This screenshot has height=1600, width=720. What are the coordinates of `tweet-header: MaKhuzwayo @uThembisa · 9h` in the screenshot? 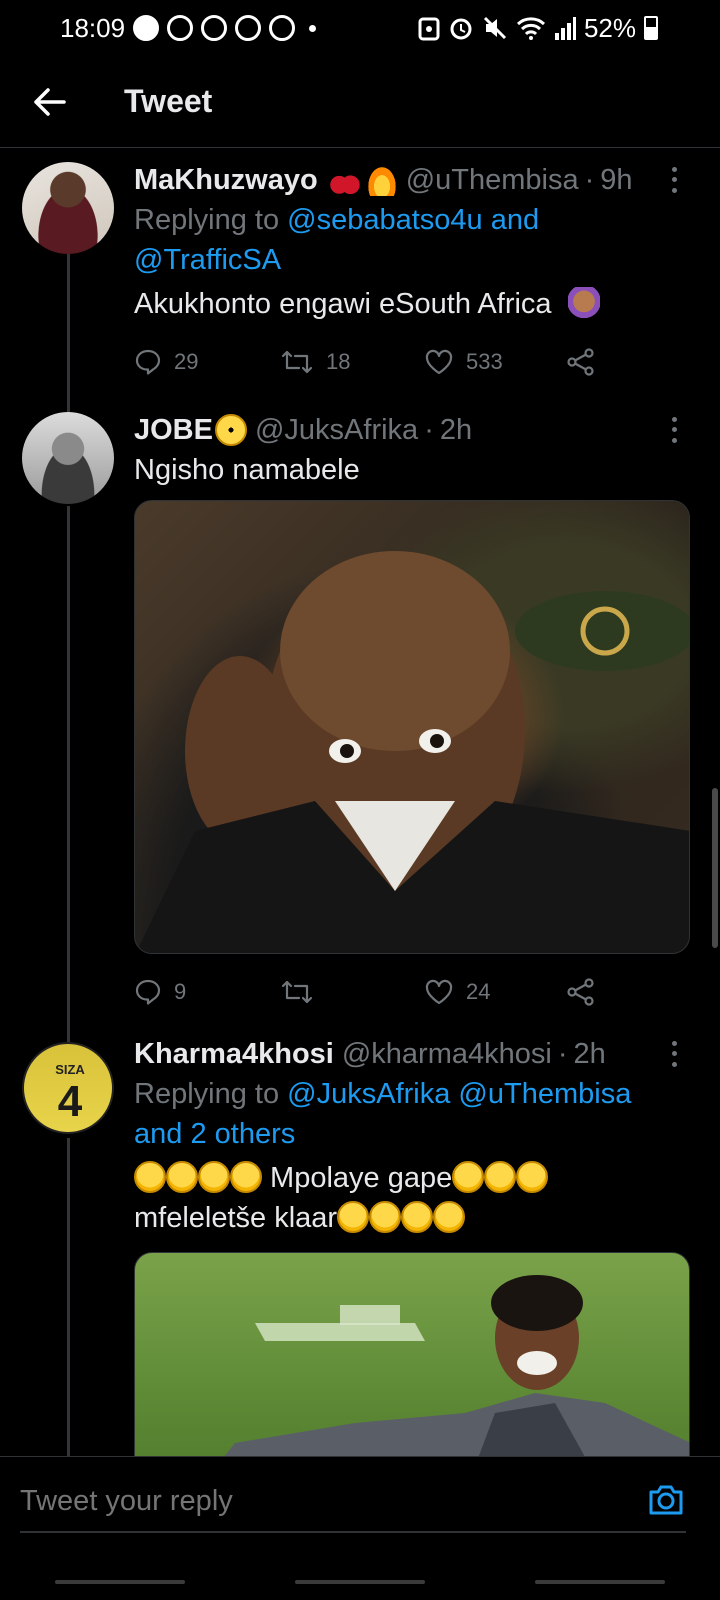 It's located at (410, 180).